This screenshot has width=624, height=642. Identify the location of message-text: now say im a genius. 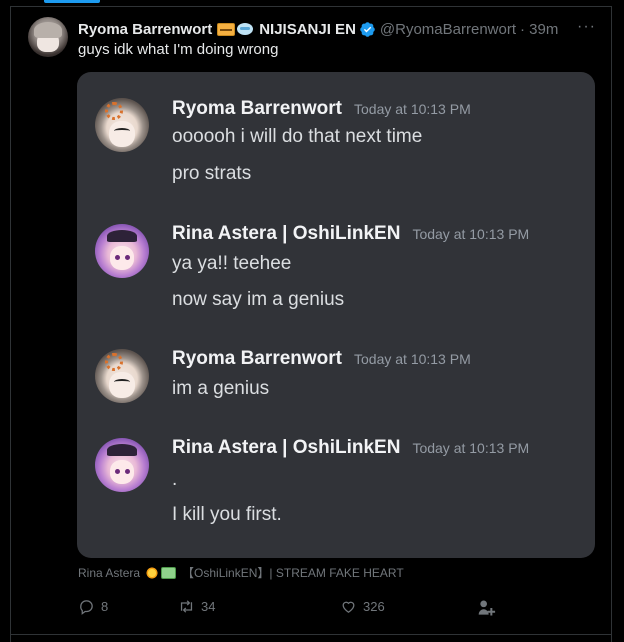
(258, 299).